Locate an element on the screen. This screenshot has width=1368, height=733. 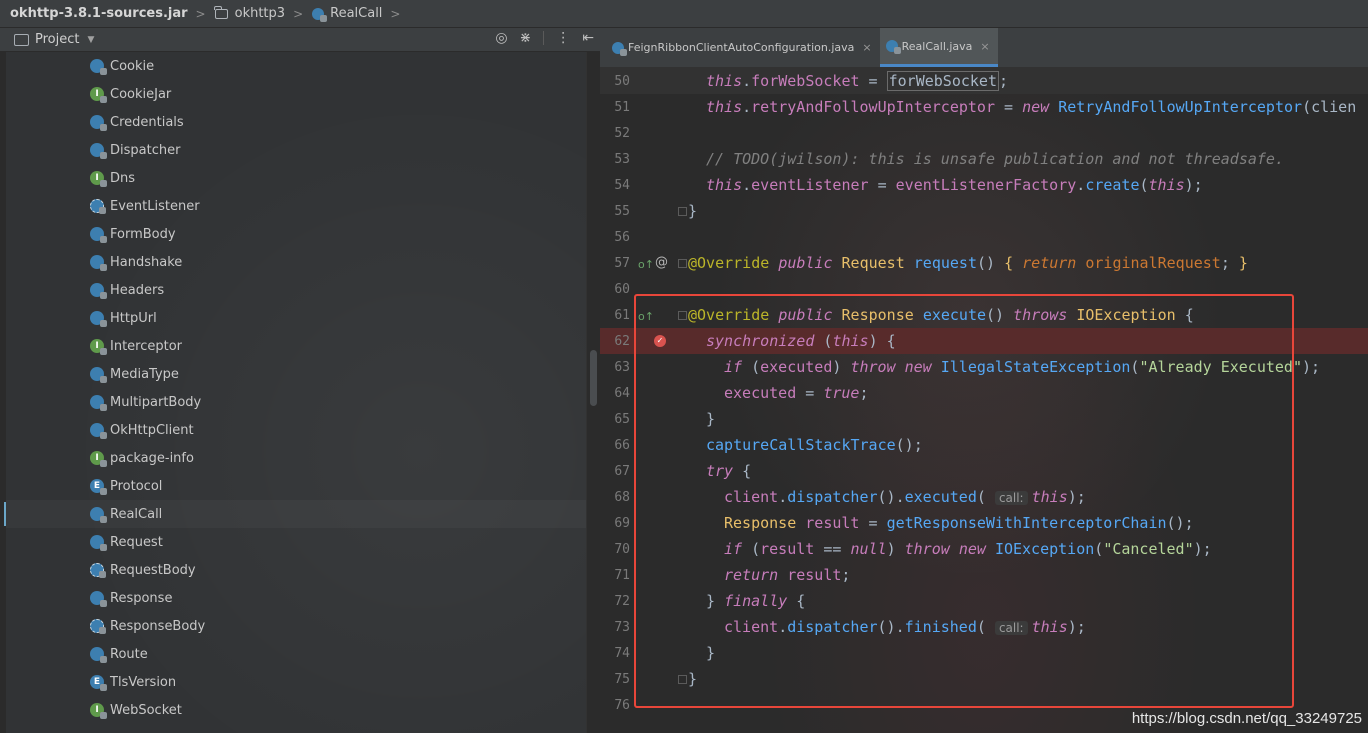
project-scrollbar is located at coordinates (593, 392).